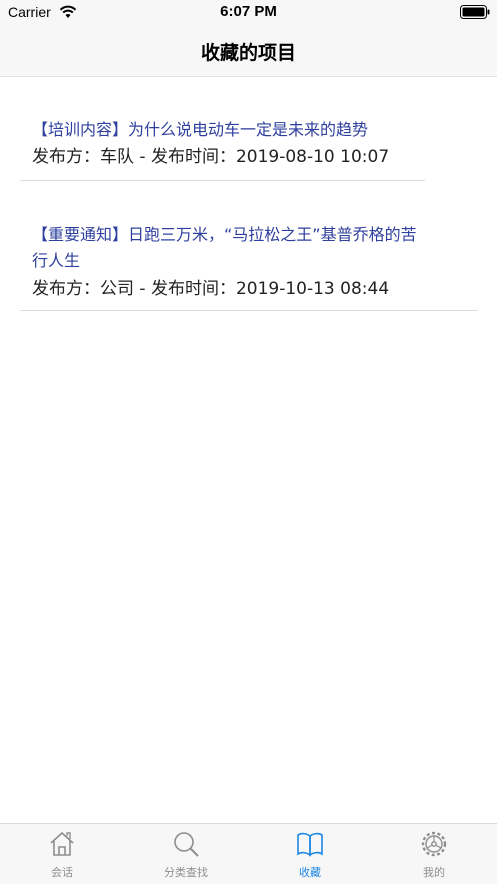 The width and height of the screenshot is (497, 884). Describe the element at coordinates (310, 872) in the screenshot. I see `tab-label: 收藏` at that location.